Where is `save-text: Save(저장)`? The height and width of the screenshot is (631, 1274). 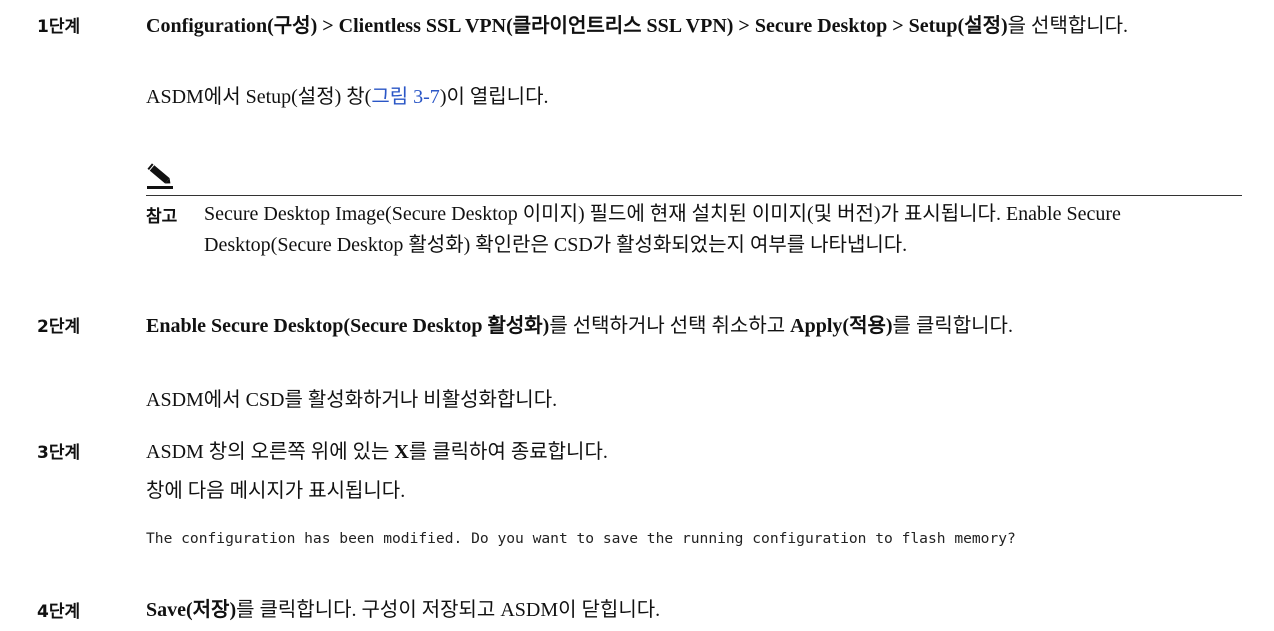 save-text: Save(저장) is located at coordinates (191, 610).